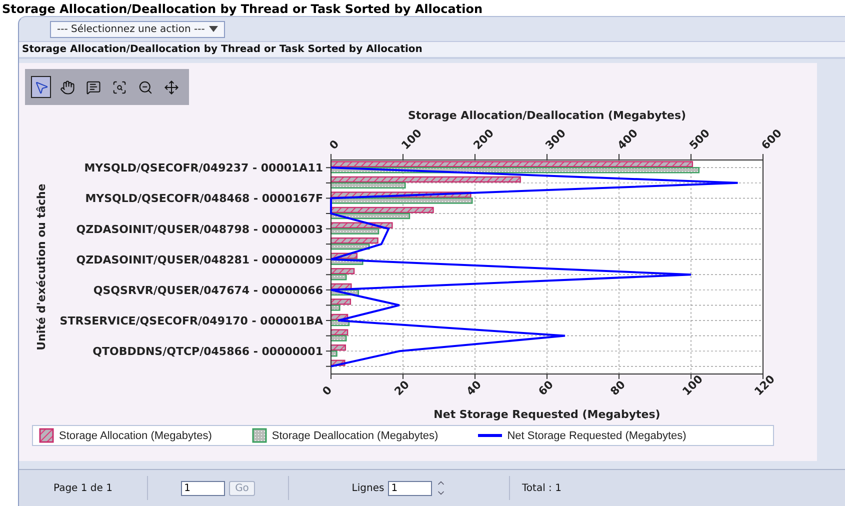  I want to click on action-dropdown: --- Sélectionnez une action ---, so click(137, 29).